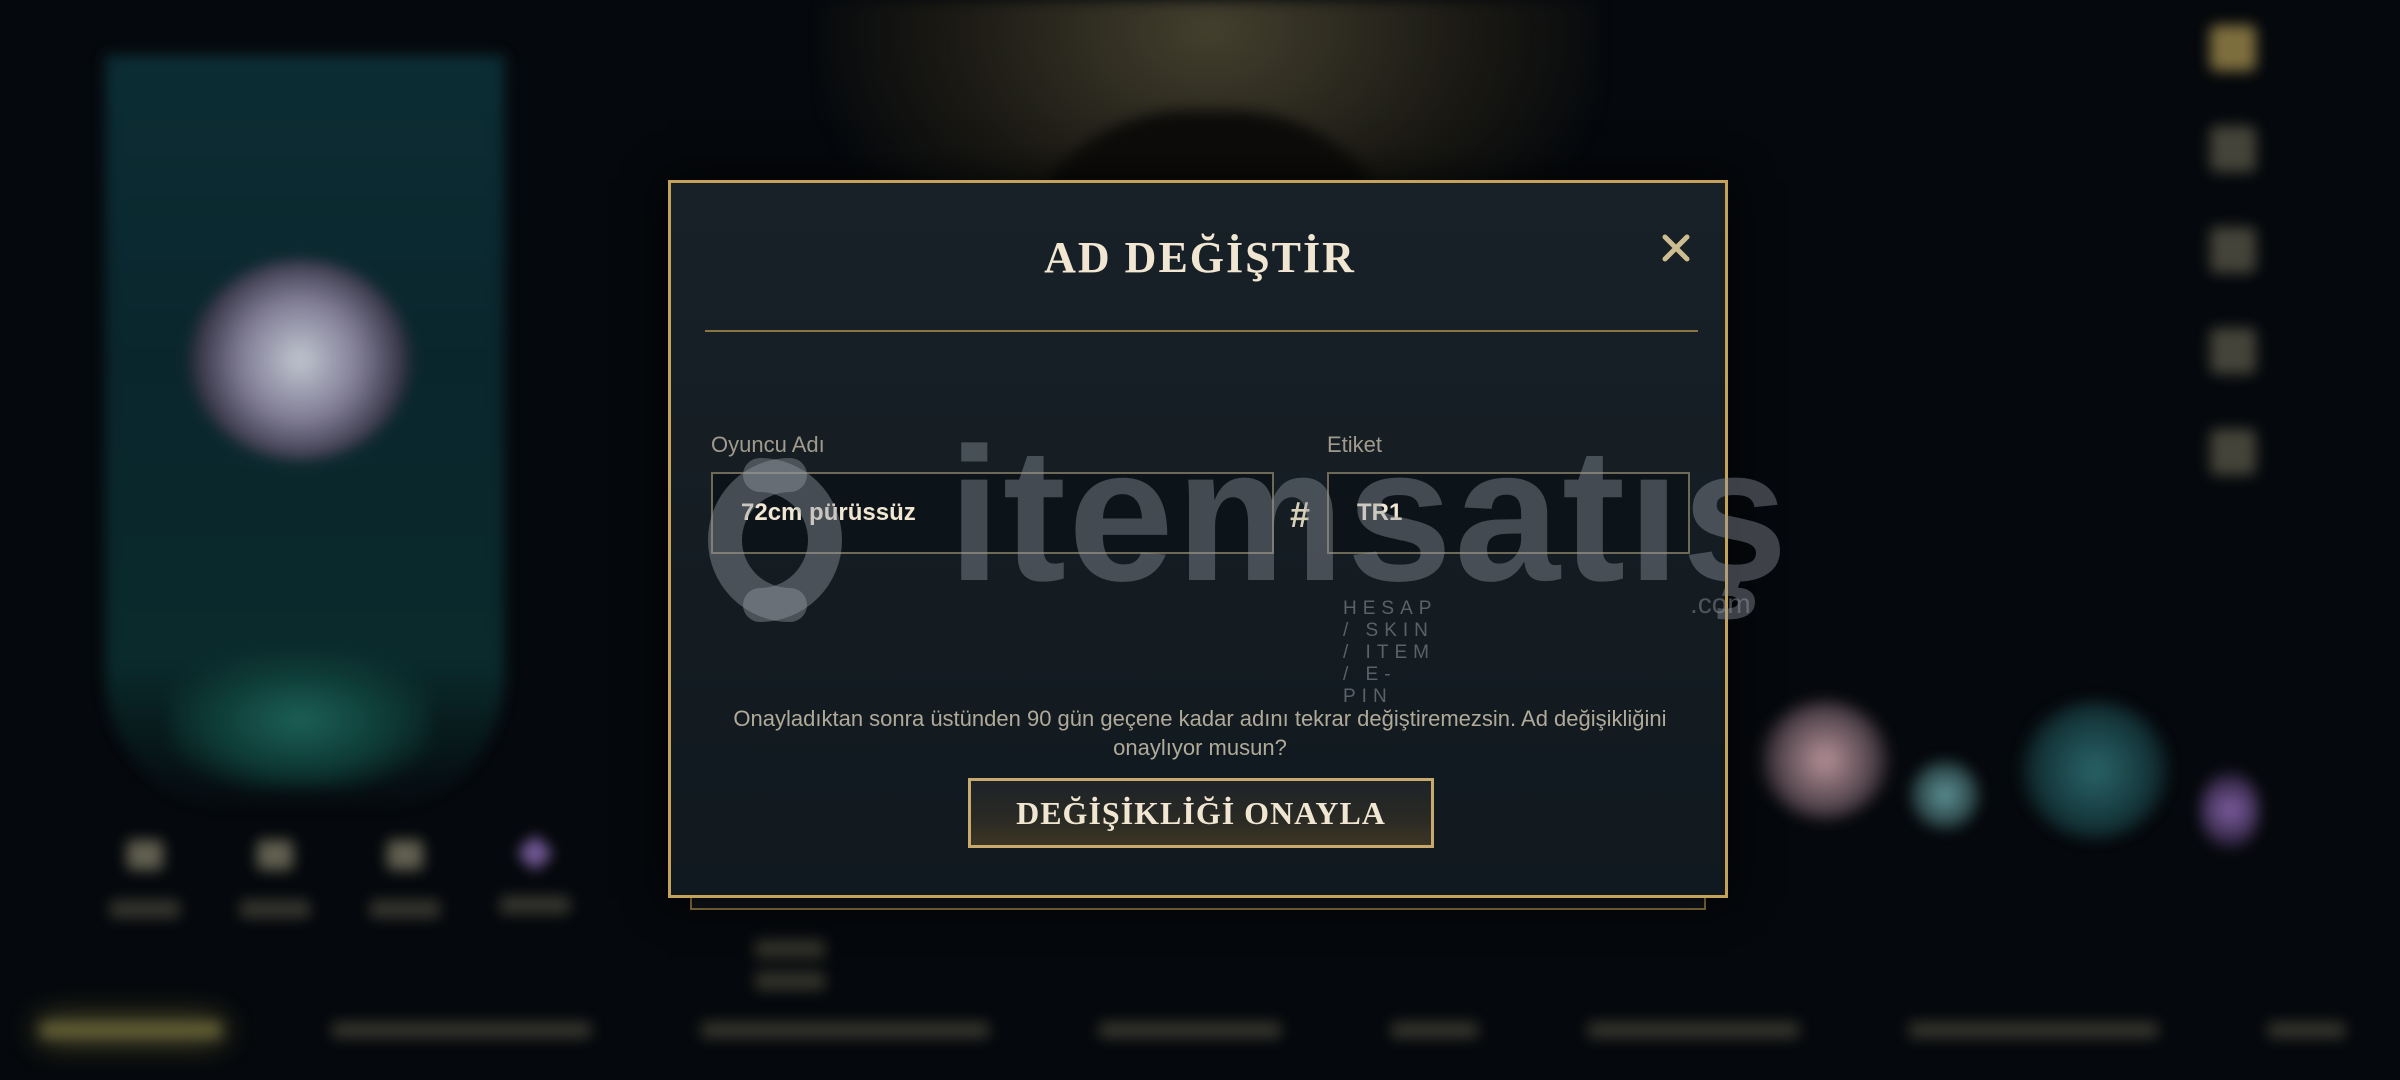 This screenshot has width=2400, height=1080. What do you see at coordinates (992, 513) in the screenshot?
I see `player-name-field: 72cm pürüssüz` at bounding box center [992, 513].